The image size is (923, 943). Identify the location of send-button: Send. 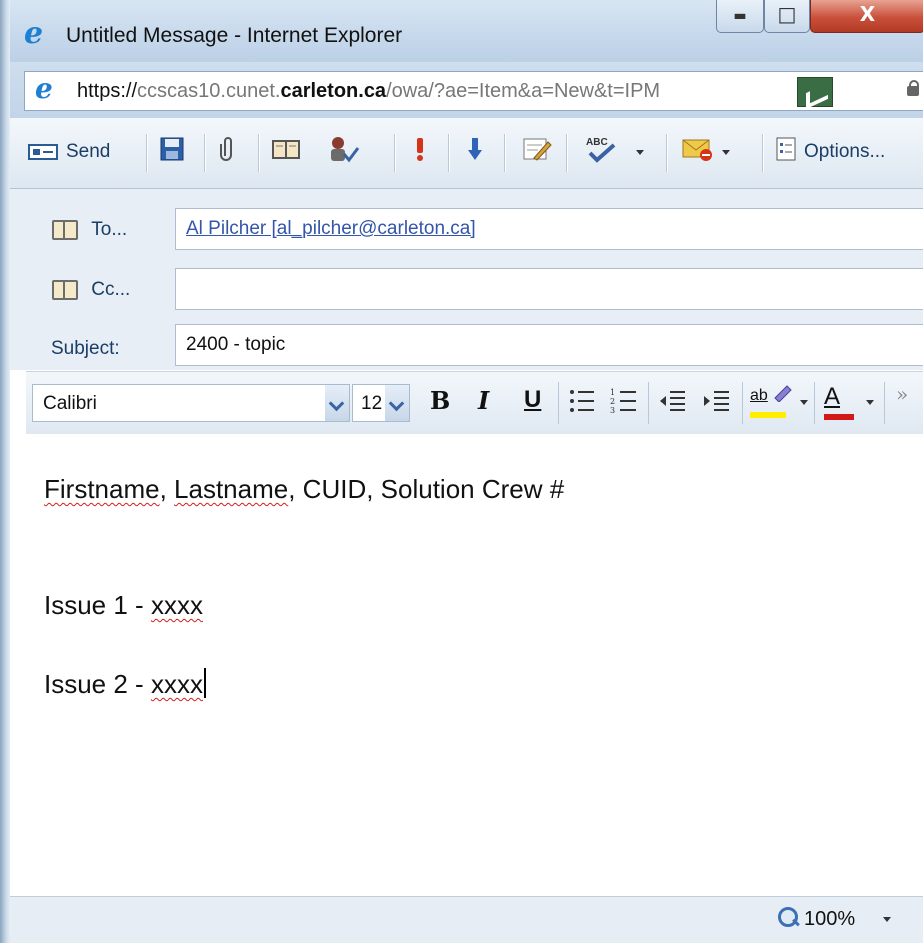
(69, 152).